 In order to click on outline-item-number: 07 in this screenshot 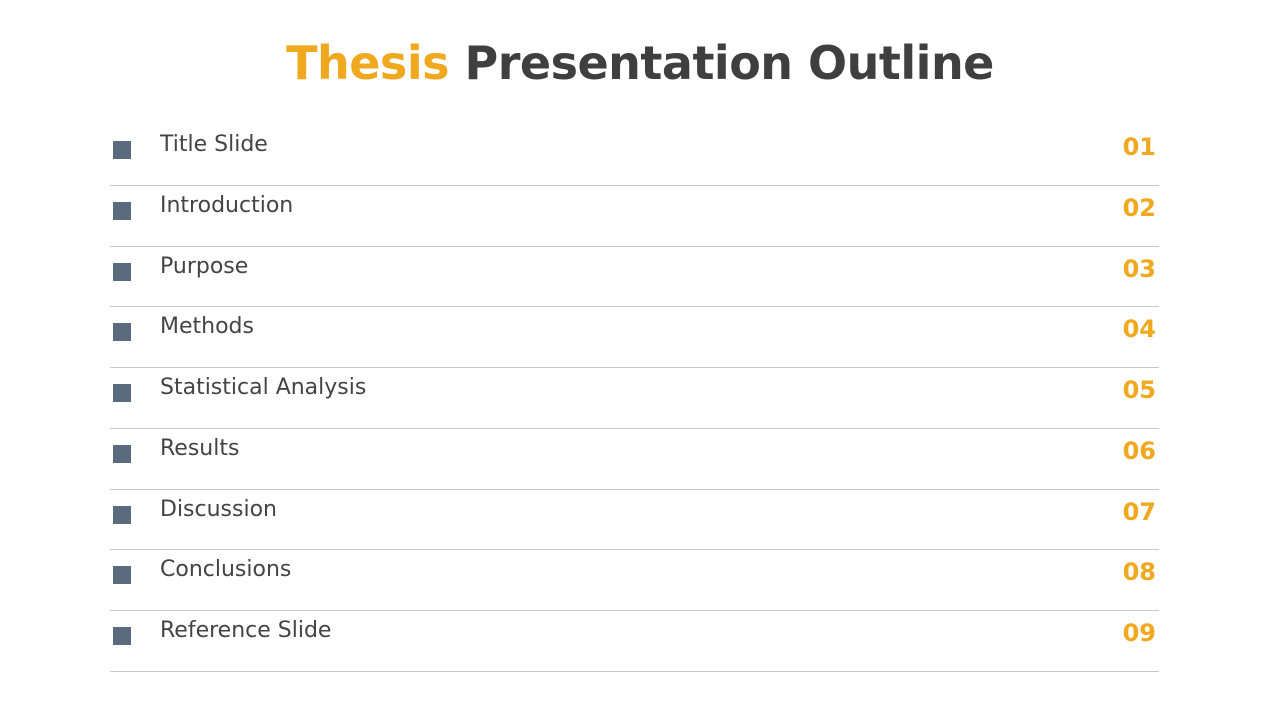, I will do `click(1139, 511)`.